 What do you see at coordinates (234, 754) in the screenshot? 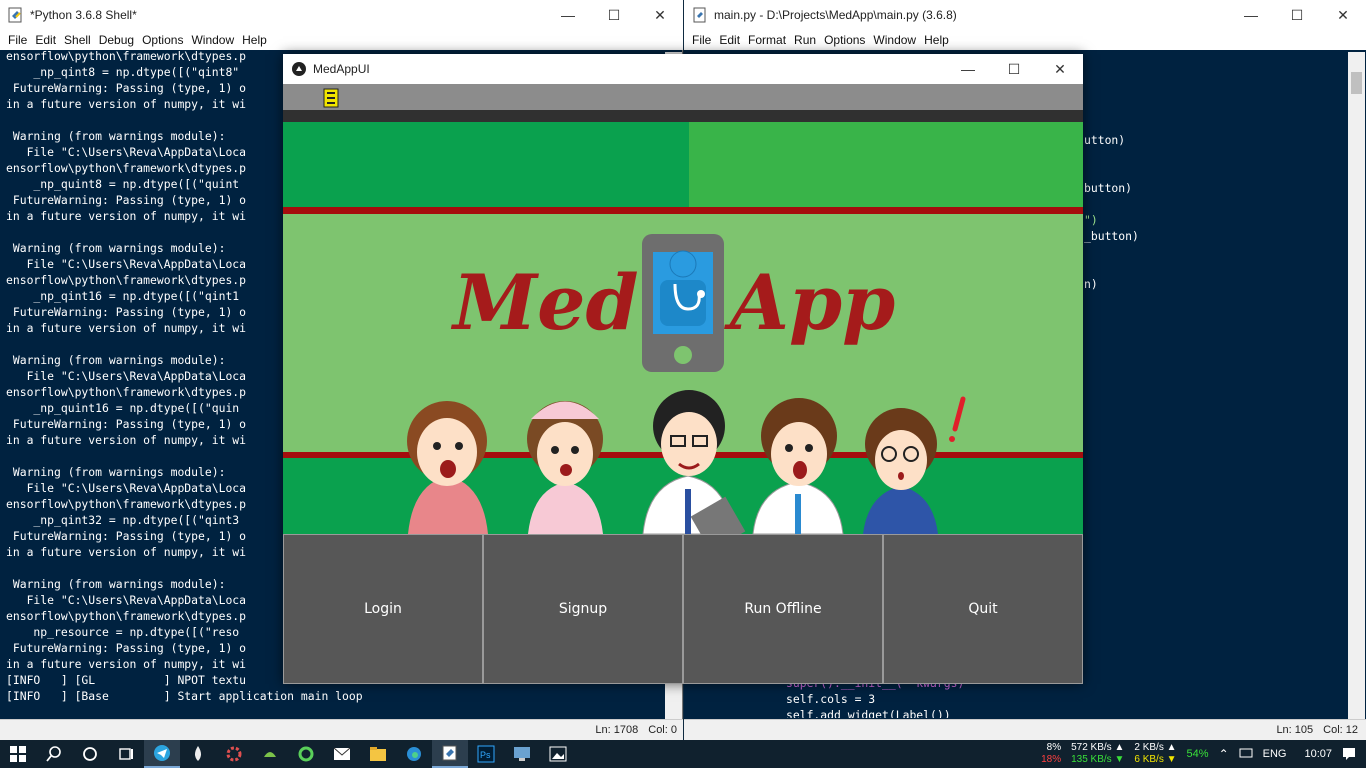
I see `gear-app-icon` at bounding box center [234, 754].